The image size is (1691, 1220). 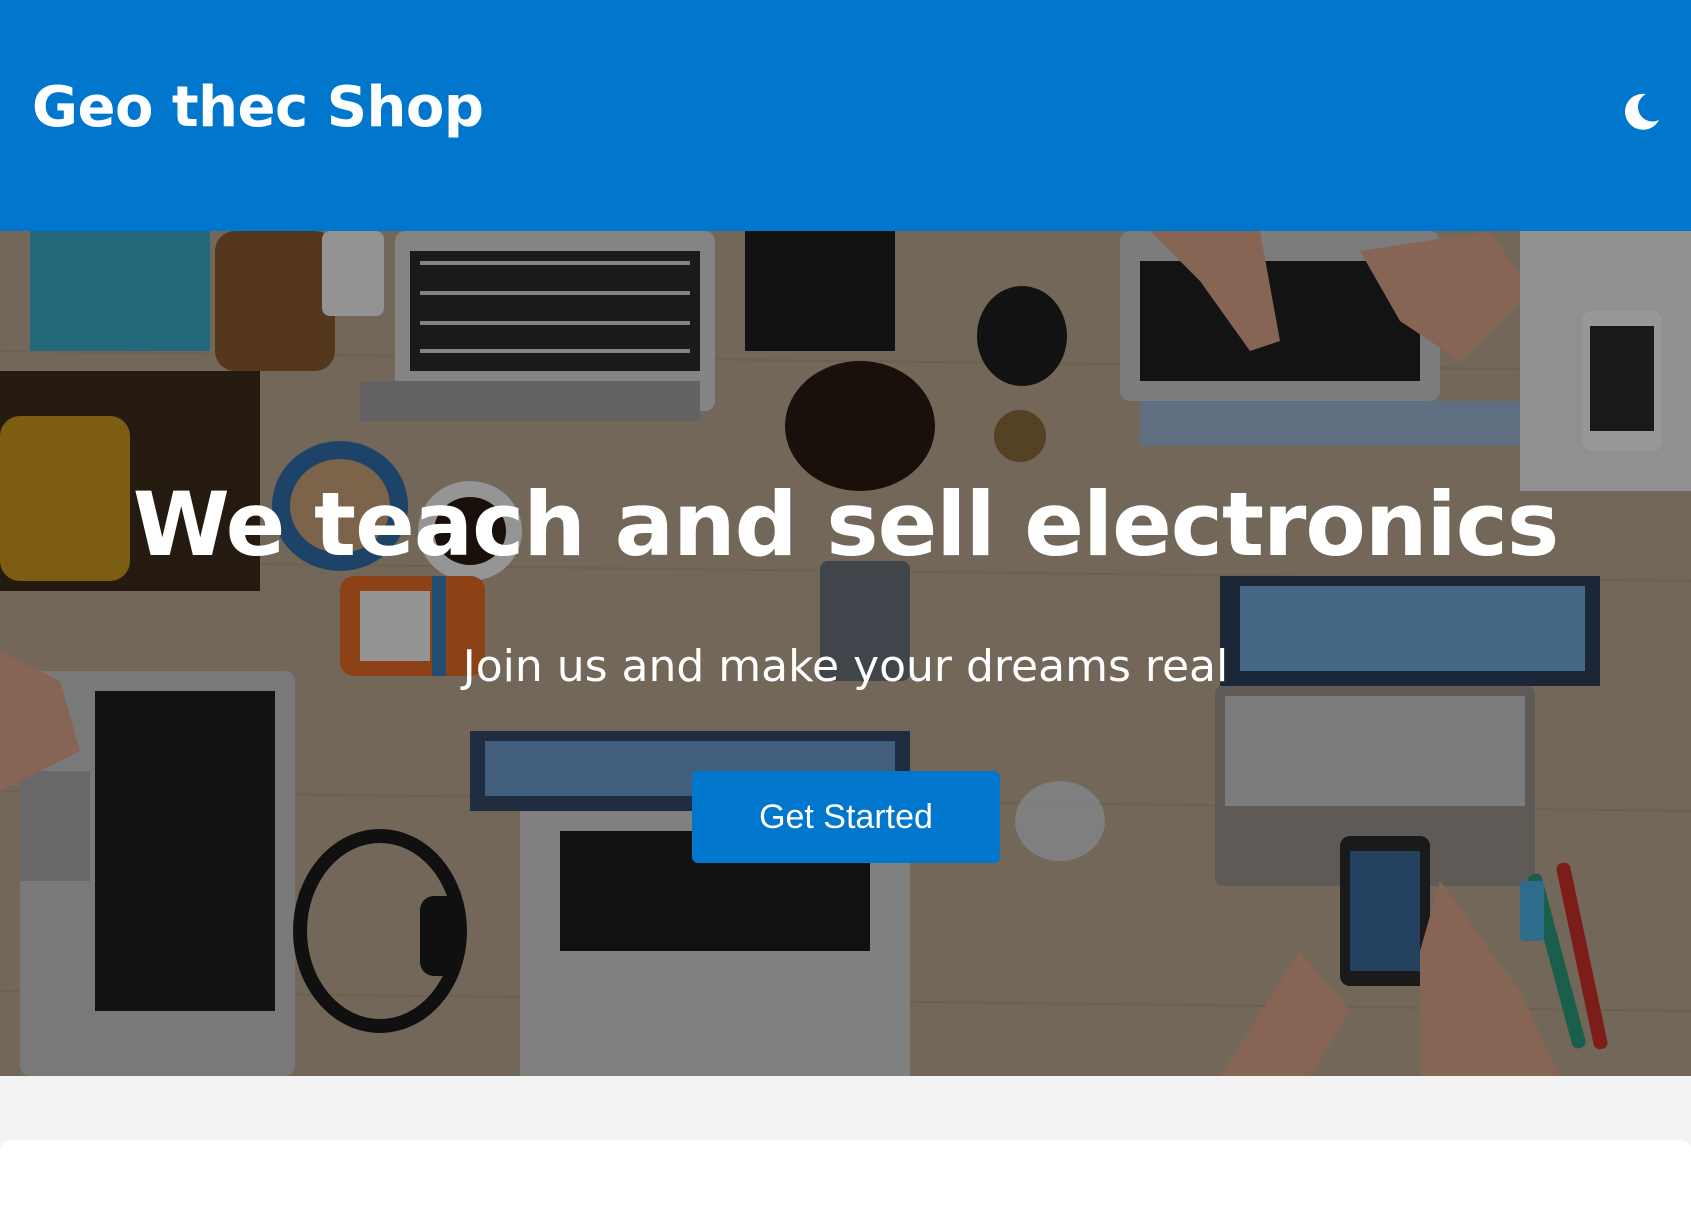 I want to click on brand-logo-text: Geo thec Shop, so click(x=258, y=108).